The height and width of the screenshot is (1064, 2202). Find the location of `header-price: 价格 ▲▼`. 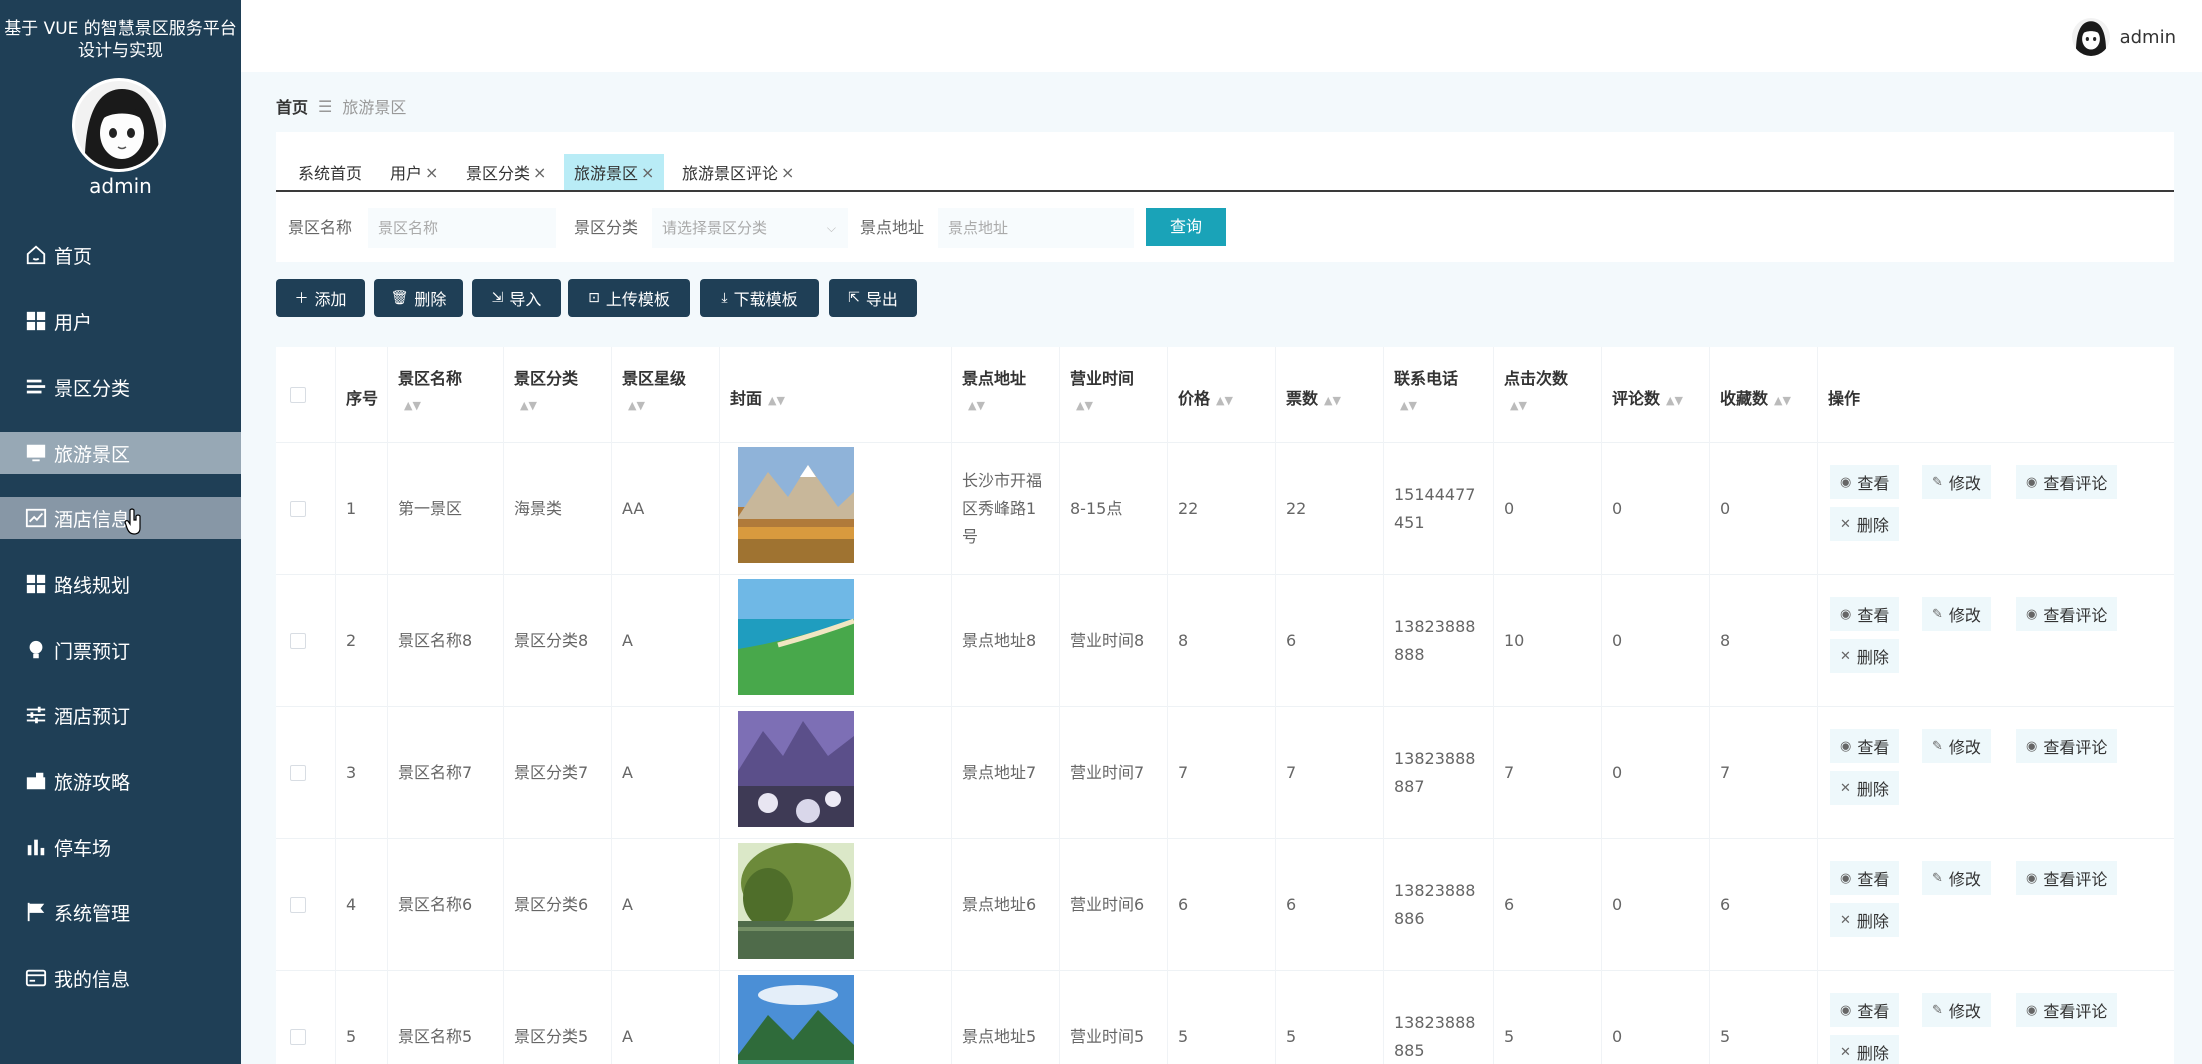

header-price: 价格 ▲▼ is located at coordinates (1222, 395).